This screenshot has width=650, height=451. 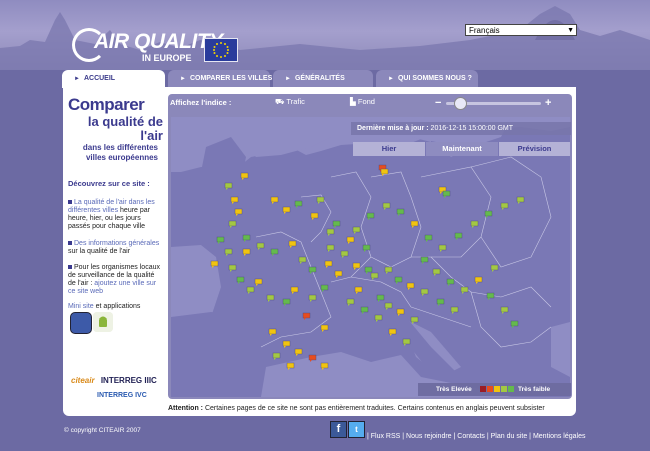 What do you see at coordinates (548, 103) in the screenshot?
I see `zoom-in-button: +` at bounding box center [548, 103].